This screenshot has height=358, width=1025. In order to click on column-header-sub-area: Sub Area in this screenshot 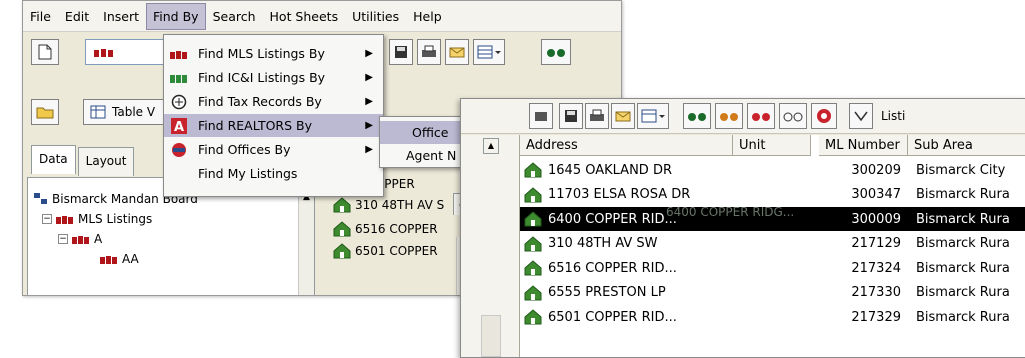, I will do `click(966, 145)`.